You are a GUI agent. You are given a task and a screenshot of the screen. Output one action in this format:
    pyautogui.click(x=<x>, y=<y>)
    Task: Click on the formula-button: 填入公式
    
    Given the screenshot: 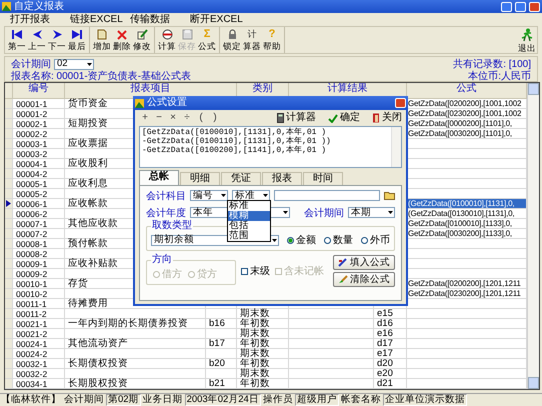 What is the action you would take?
    pyautogui.click(x=364, y=262)
    